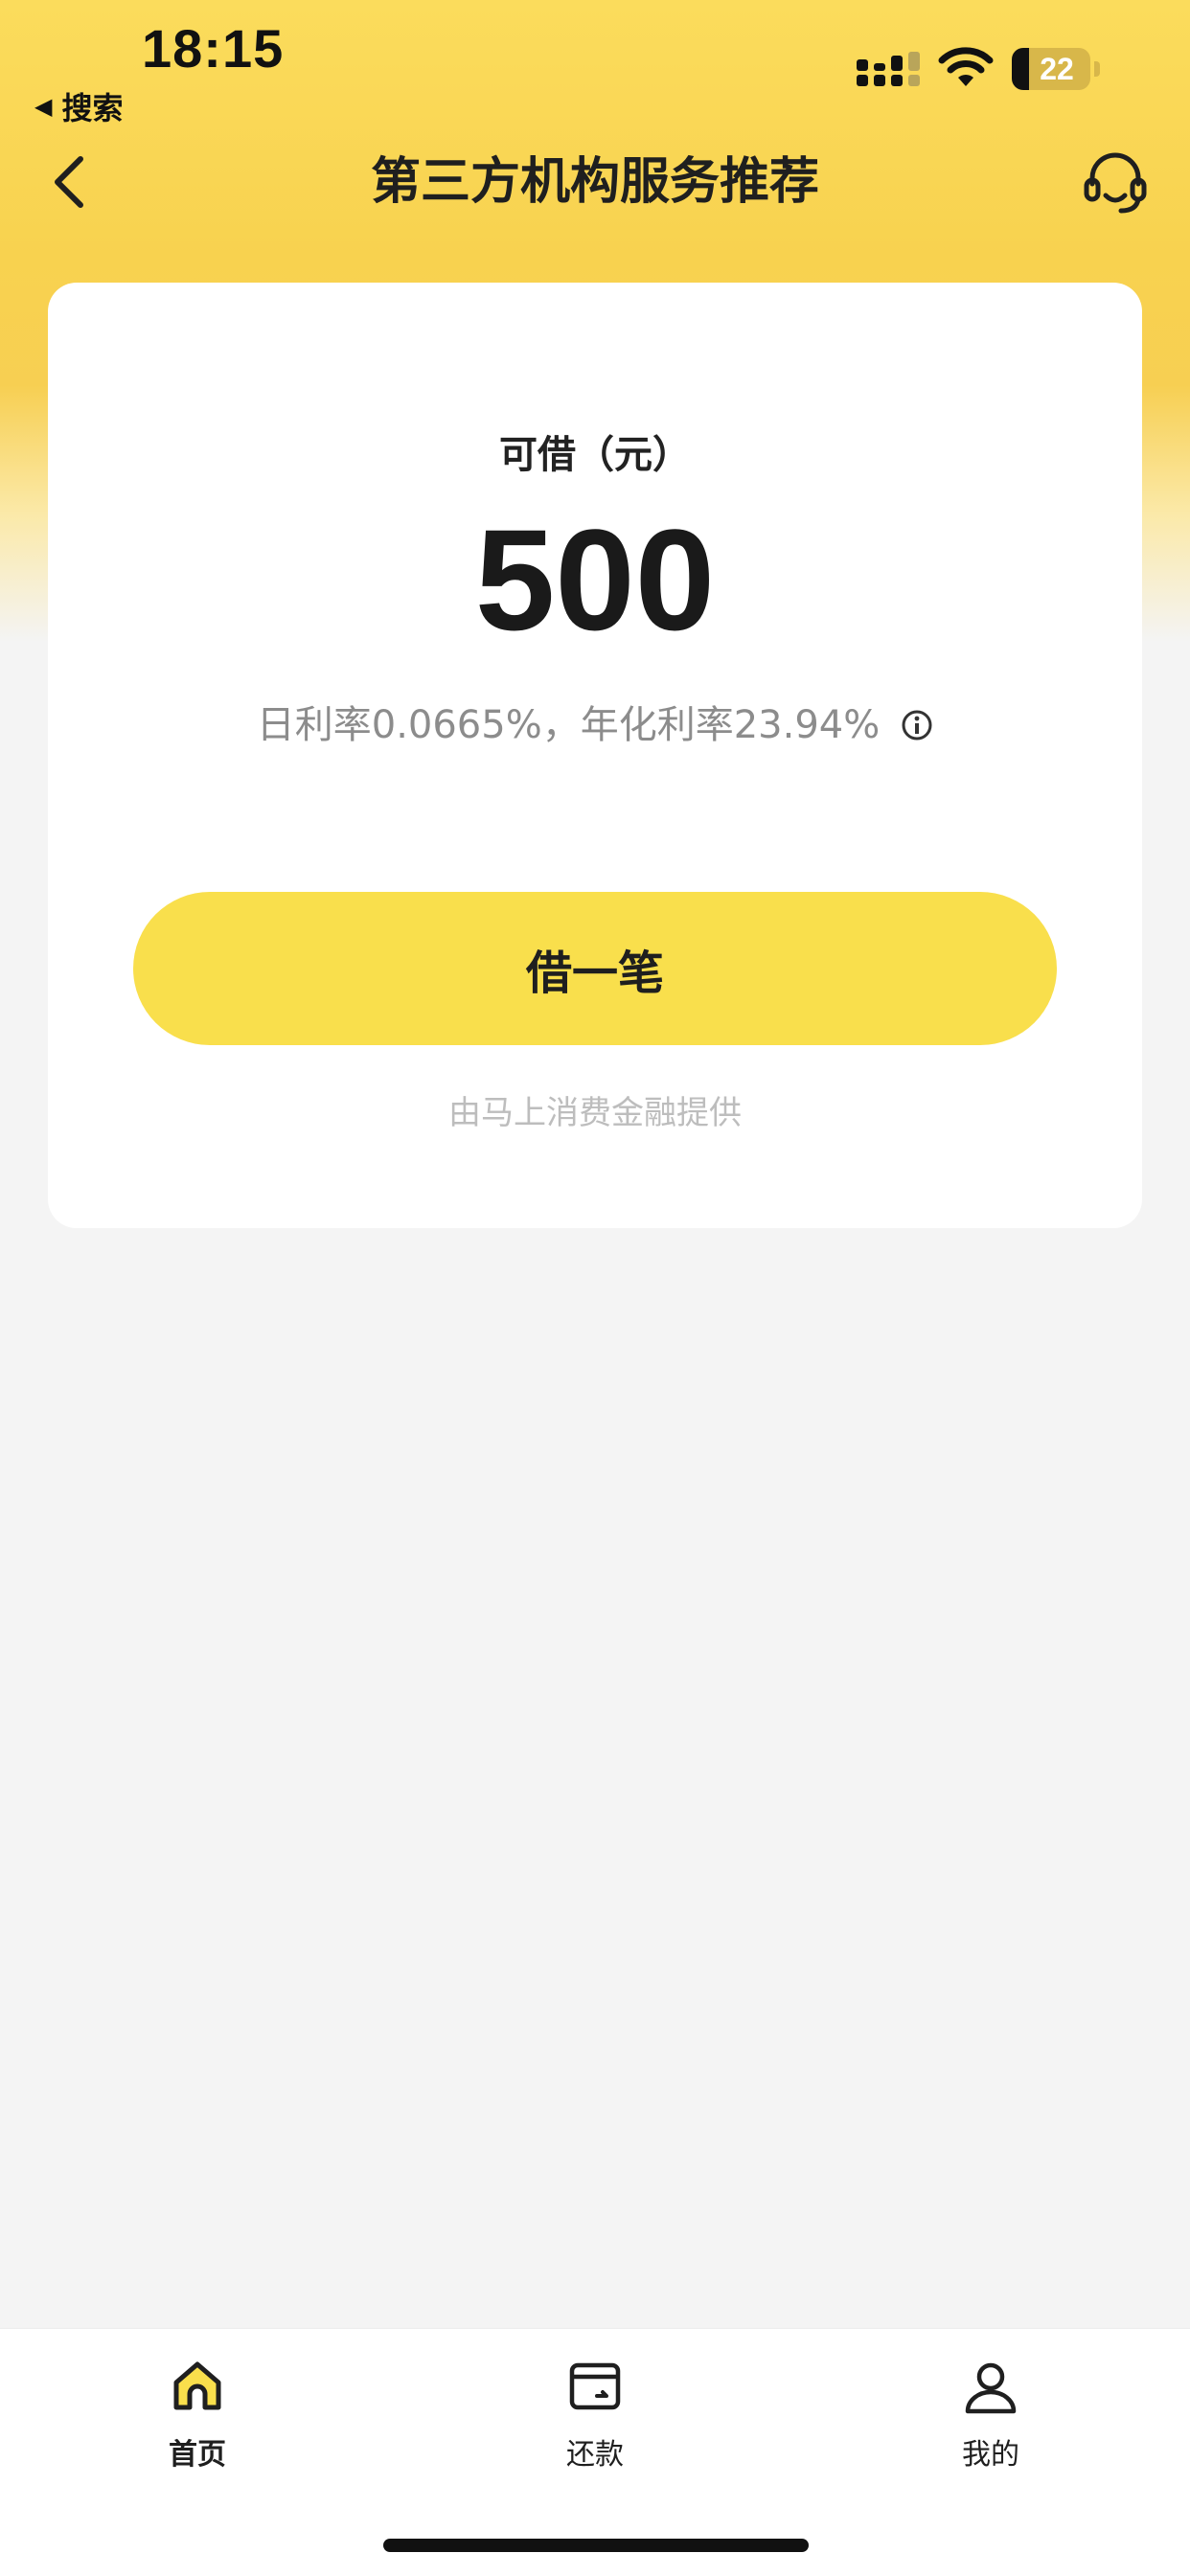  I want to click on battery-icon: 22, so click(1056, 69).